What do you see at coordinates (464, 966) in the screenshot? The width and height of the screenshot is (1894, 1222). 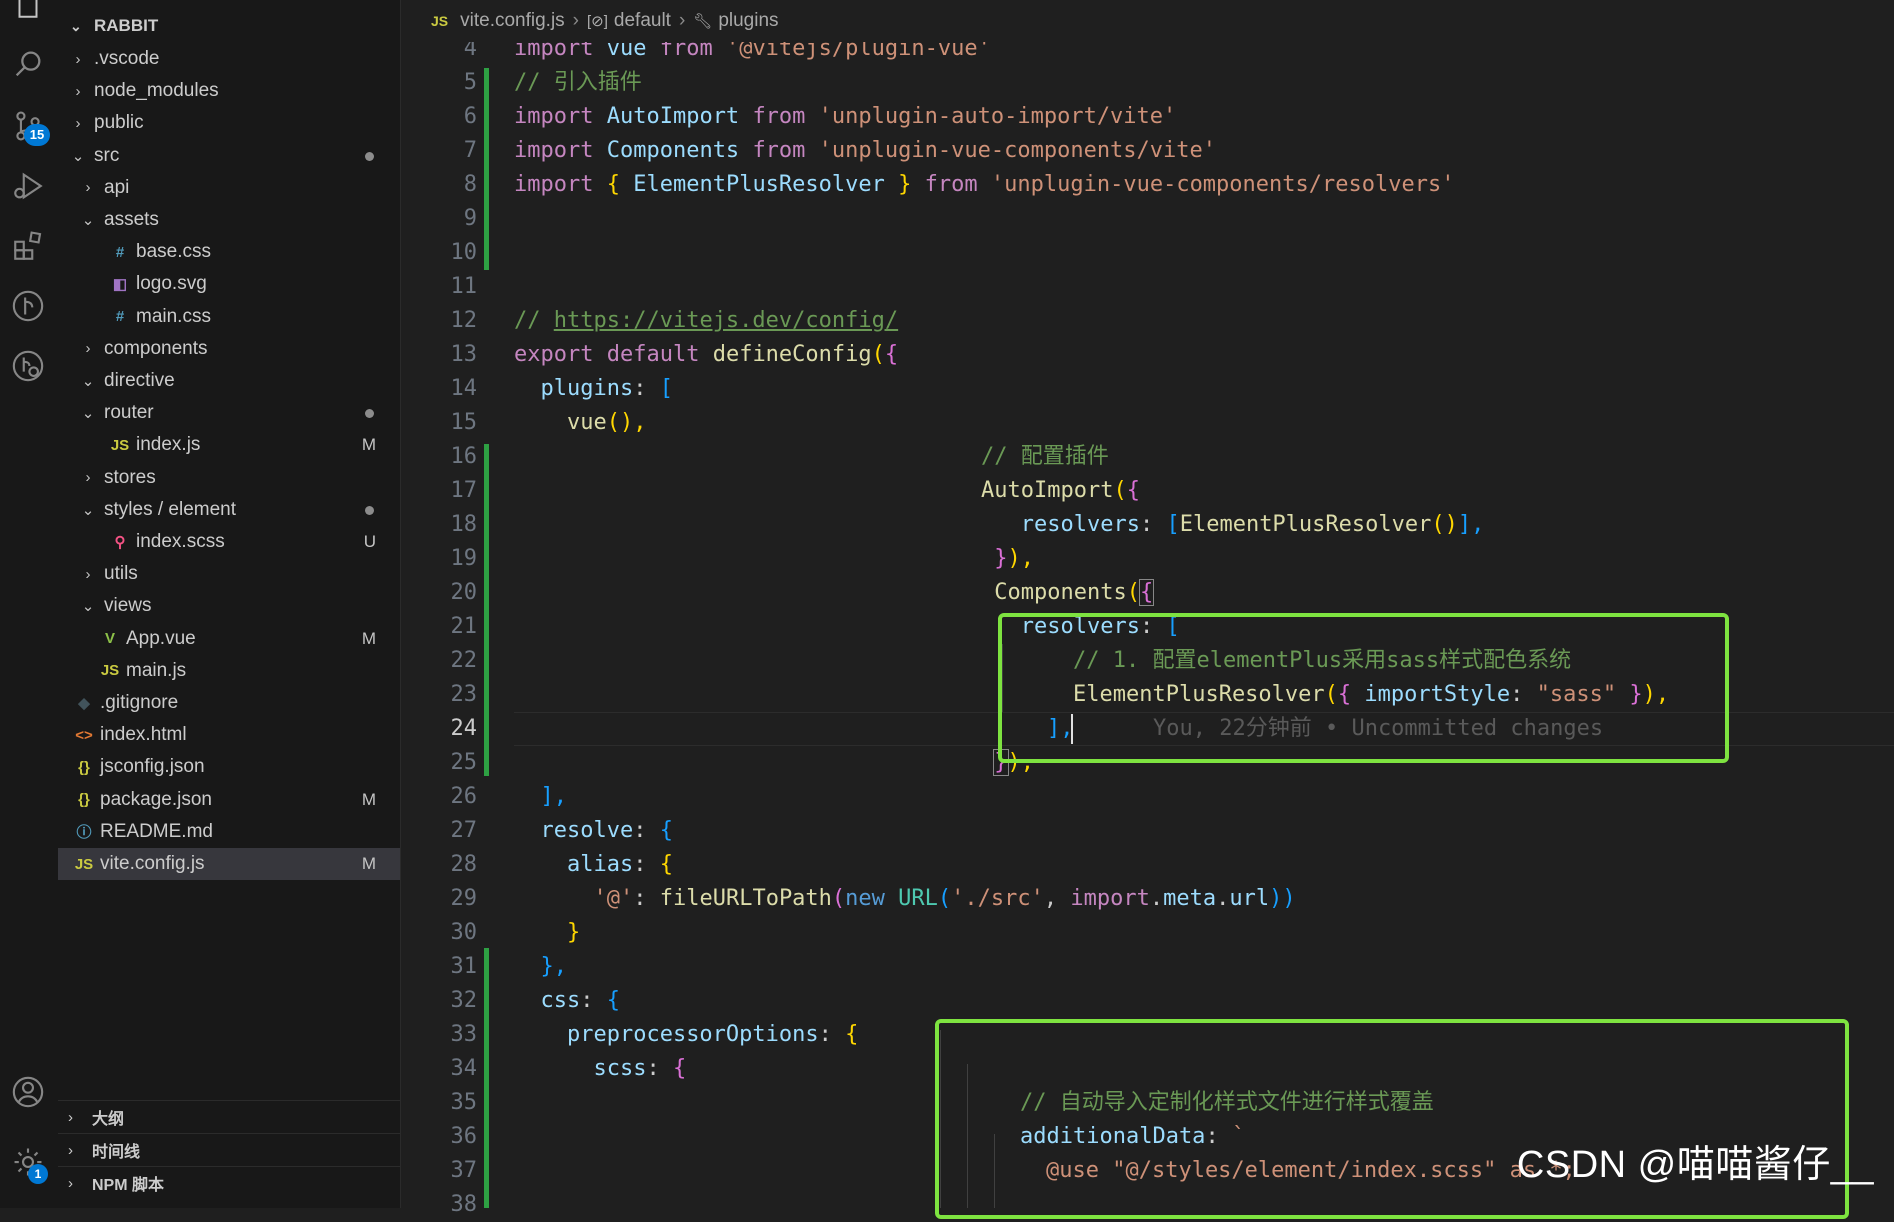 I see `line-number: 31` at bounding box center [464, 966].